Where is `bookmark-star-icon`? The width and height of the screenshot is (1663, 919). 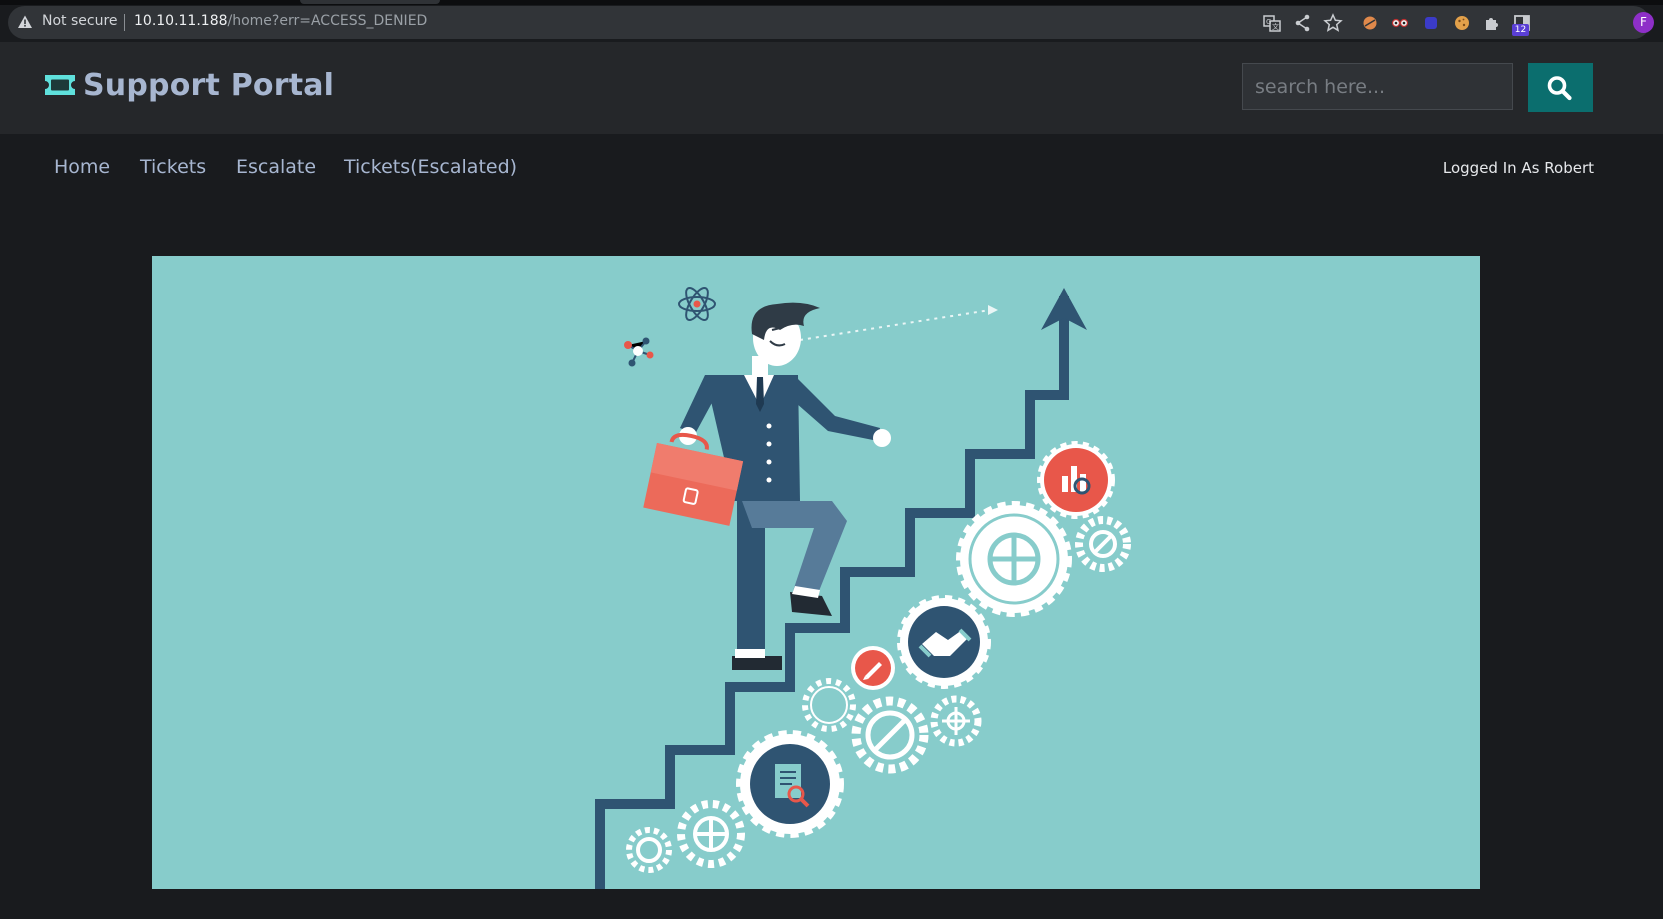
bookmark-star-icon is located at coordinates (1333, 23).